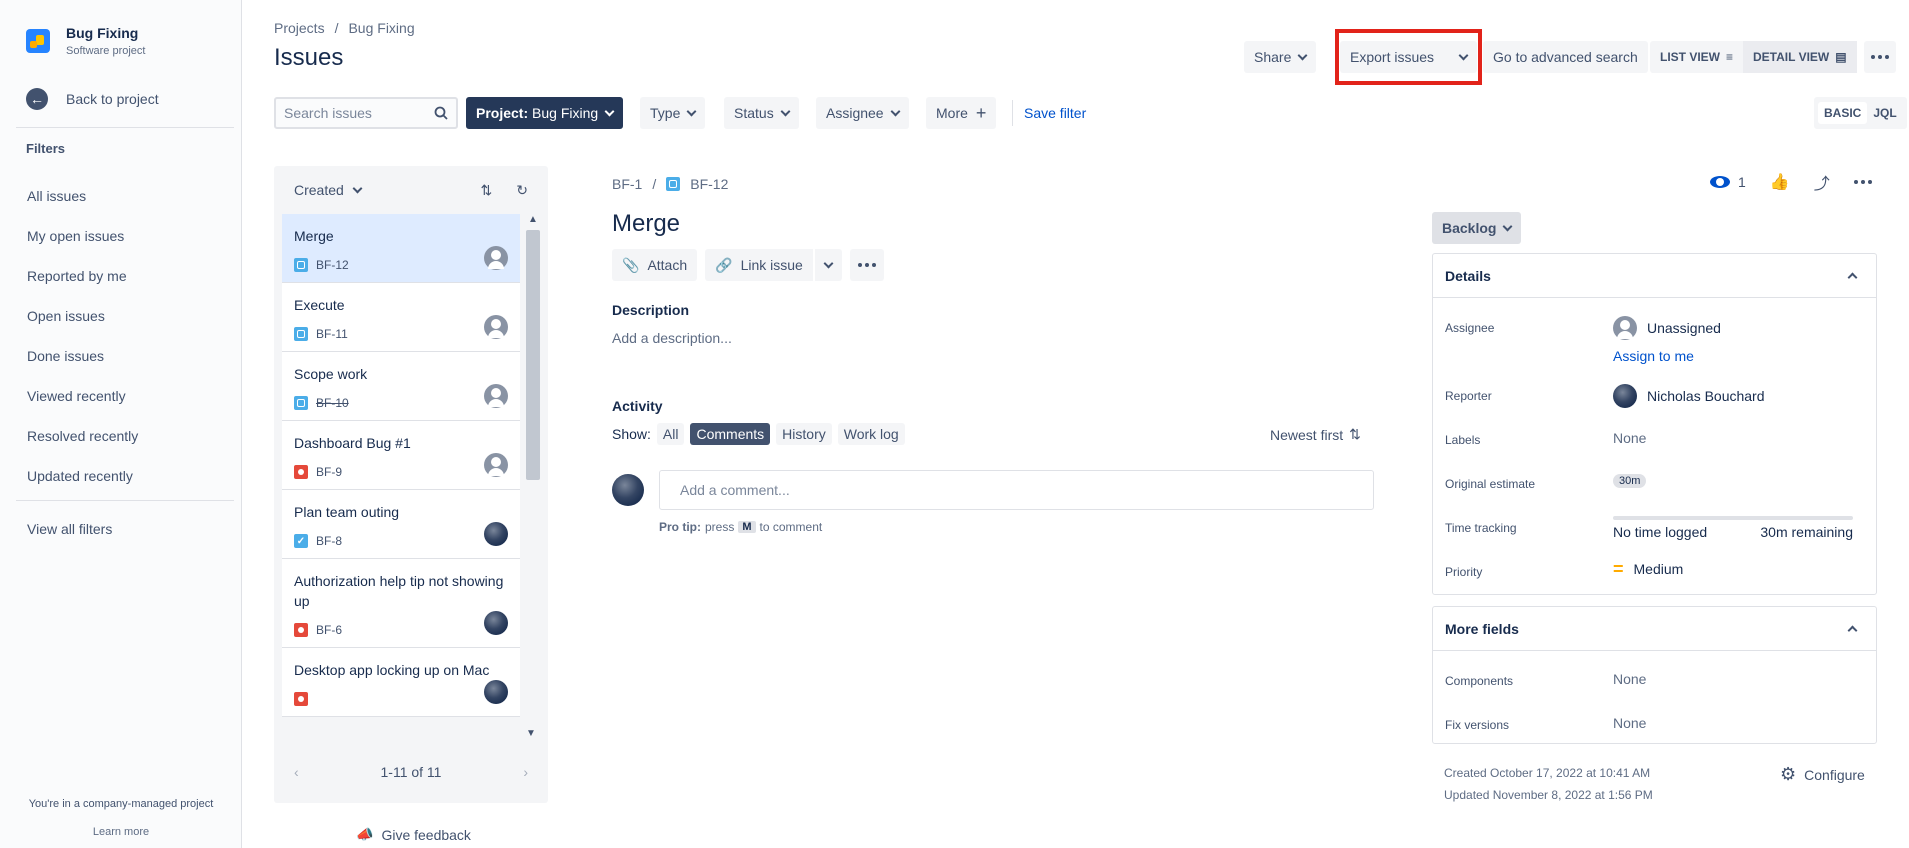 This screenshot has height=848, width=1909. What do you see at coordinates (804, 434) in the screenshot?
I see `tab-history: History` at bounding box center [804, 434].